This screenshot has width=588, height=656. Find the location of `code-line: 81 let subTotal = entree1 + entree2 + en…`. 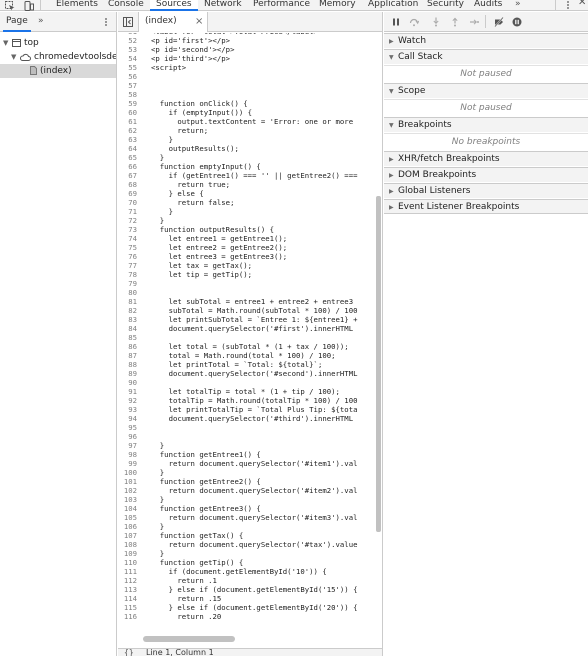

code-line: 81 let subTotal = entree1 + entree2 + en… is located at coordinates (250, 301).